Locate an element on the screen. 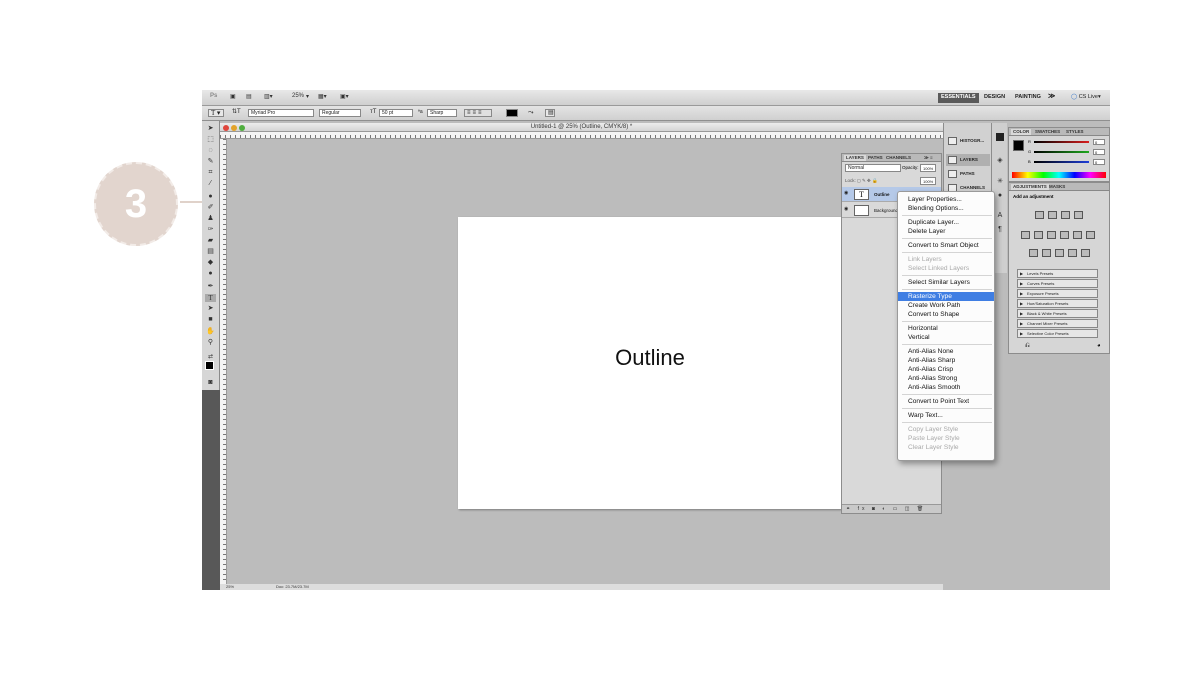 This screenshot has width=1200, height=691. gradient-map-icon is located at coordinates (1072, 253).